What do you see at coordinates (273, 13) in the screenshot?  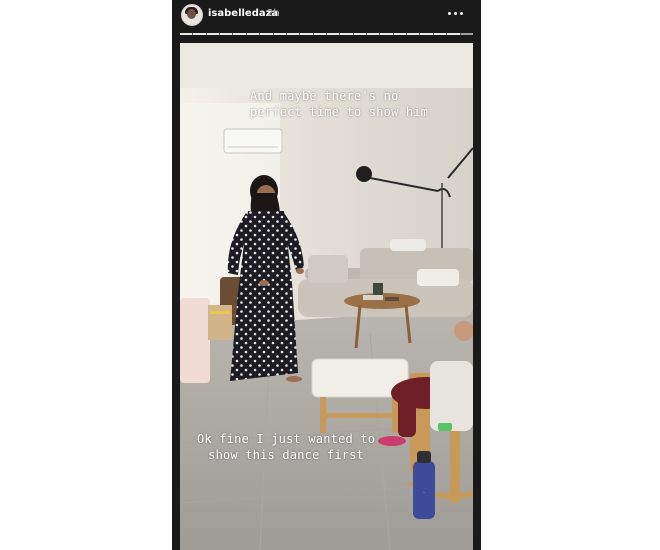 I see `time-ago: 2h` at bounding box center [273, 13].